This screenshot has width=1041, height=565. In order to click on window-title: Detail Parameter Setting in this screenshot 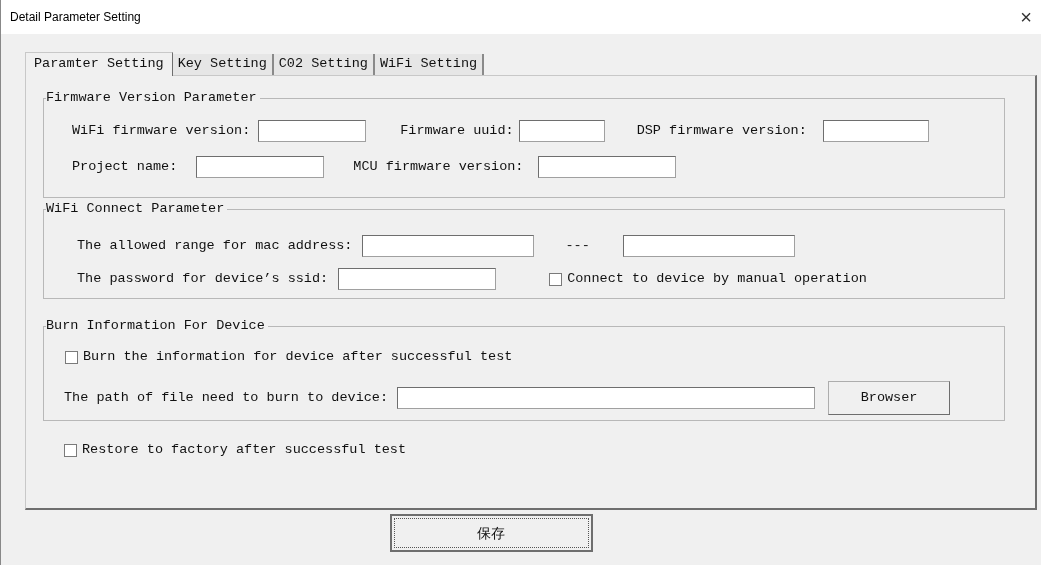, I will do `click(75, 17)`.